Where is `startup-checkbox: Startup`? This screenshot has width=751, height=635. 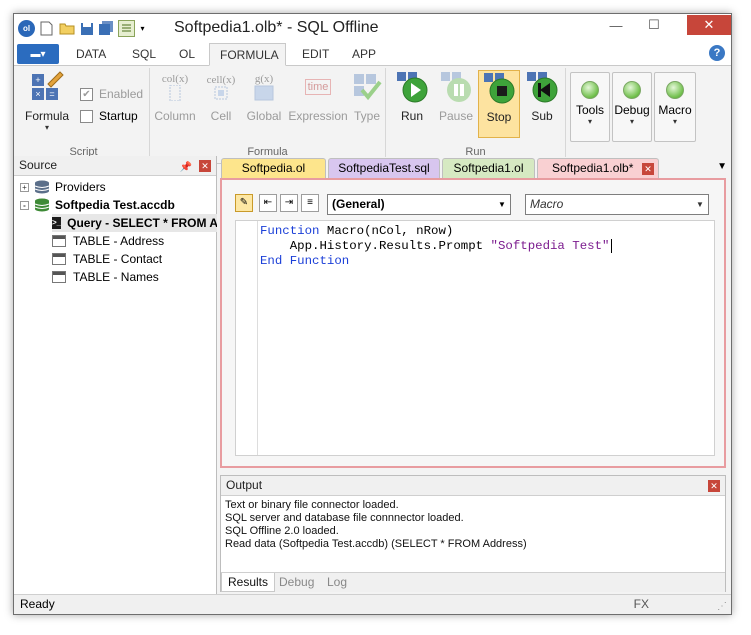 startup-checkbox: Startup is located at coordinates (109, 116).